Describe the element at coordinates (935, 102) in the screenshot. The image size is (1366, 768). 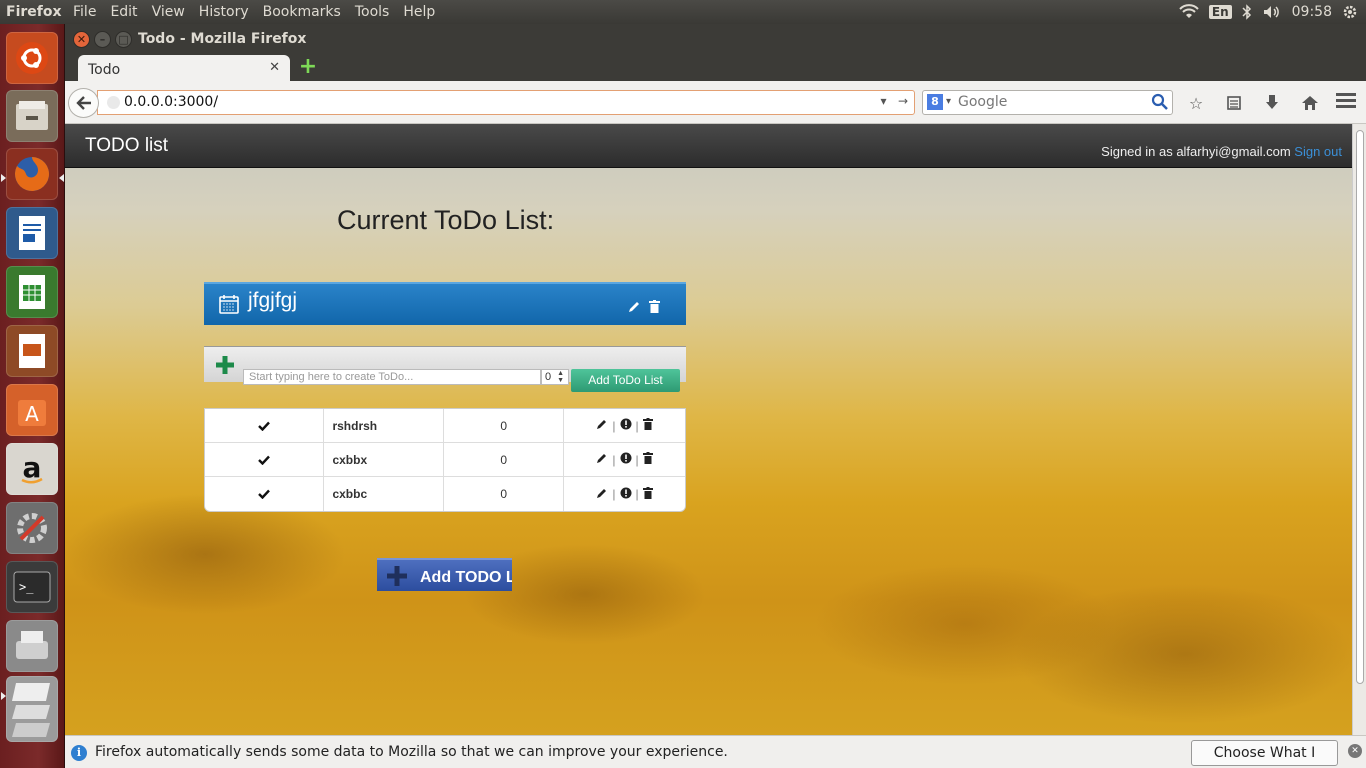
I see `google-icon: 8` at that location.